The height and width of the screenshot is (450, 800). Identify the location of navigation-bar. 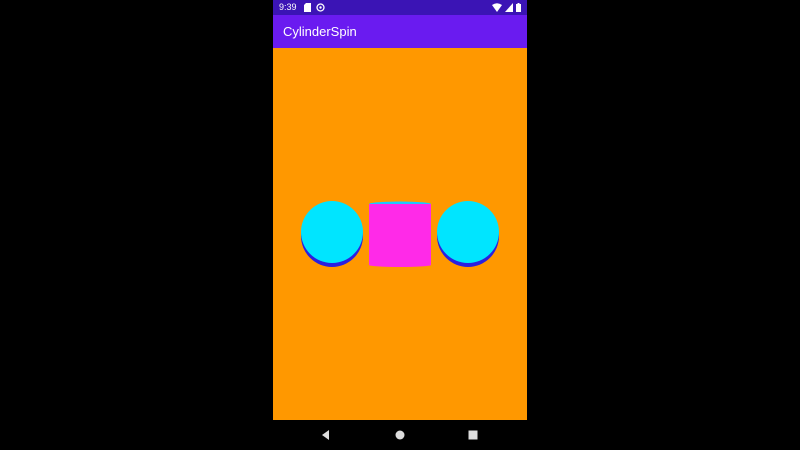
(400, 435).